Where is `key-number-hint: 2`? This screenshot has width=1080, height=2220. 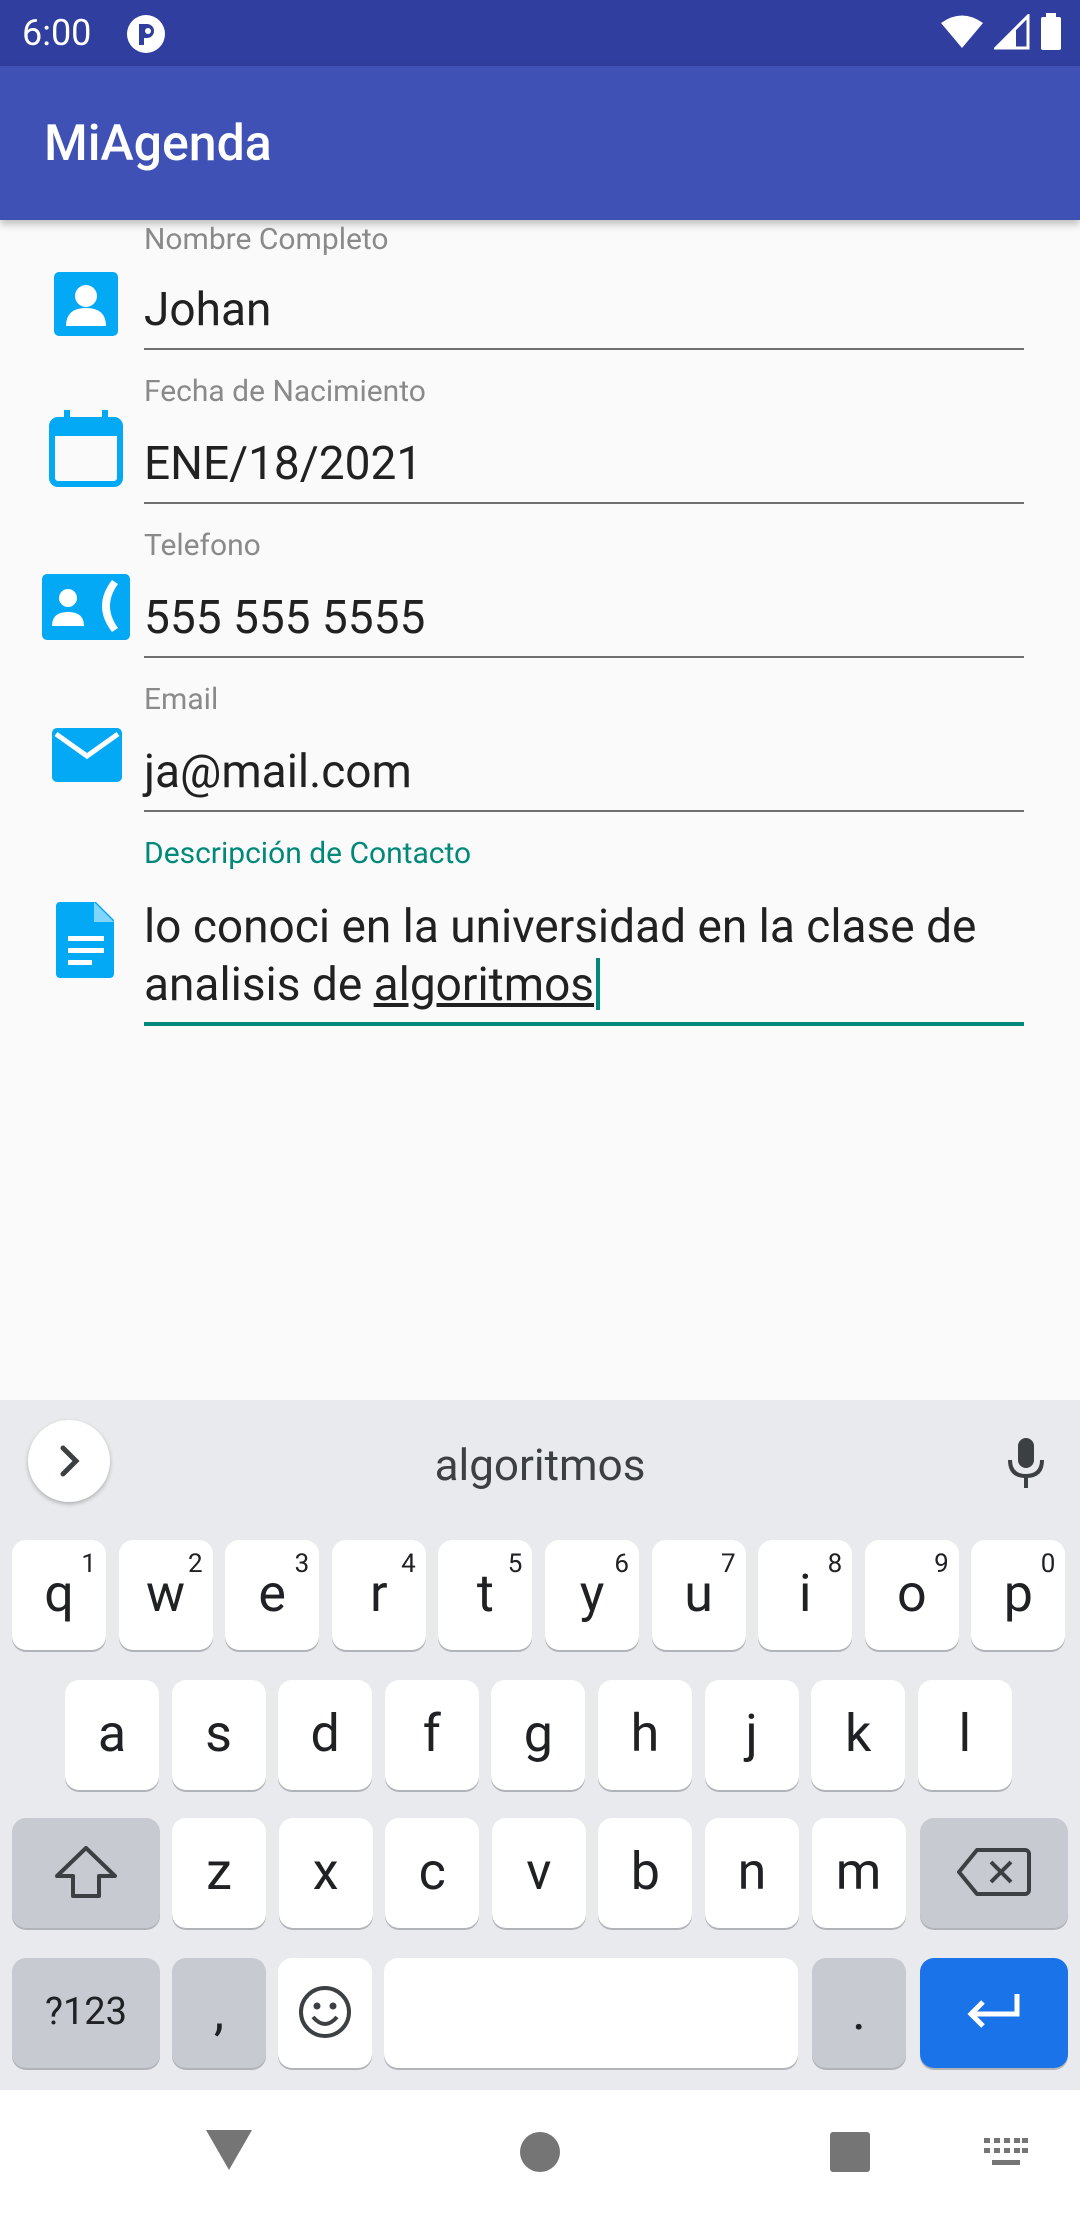
key-number-hint: 2 is located at coordinates (195, 1564).